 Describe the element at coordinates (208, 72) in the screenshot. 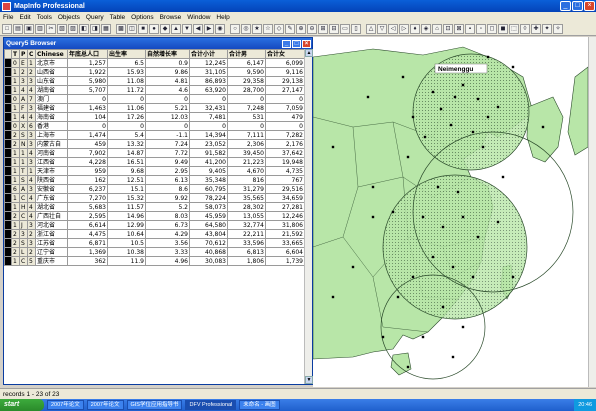

I see `table-cell: 31,105` at that location.